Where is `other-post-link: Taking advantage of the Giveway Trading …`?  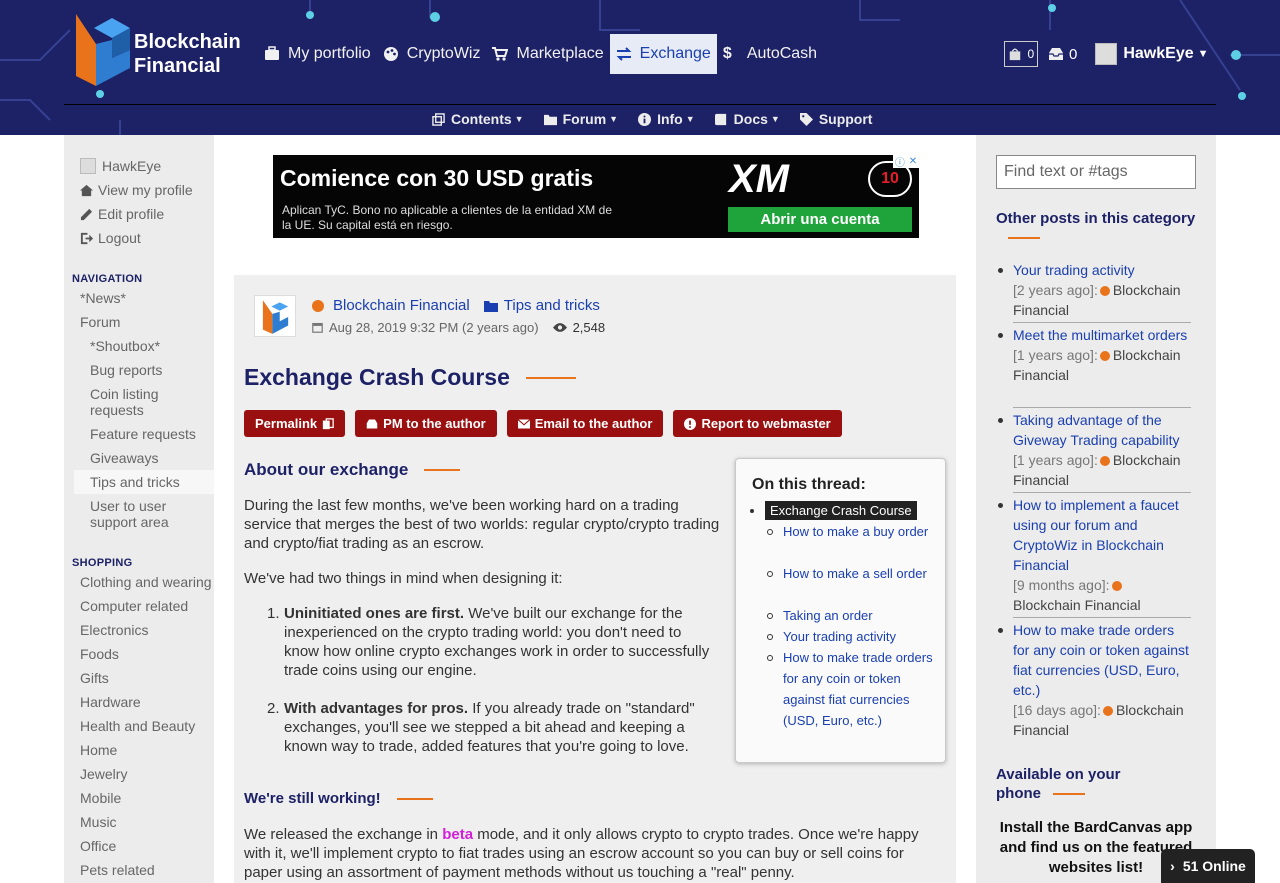
other-post-link: Taking advantage of the Giveway Trading … is located at coordinates (1096, 430).